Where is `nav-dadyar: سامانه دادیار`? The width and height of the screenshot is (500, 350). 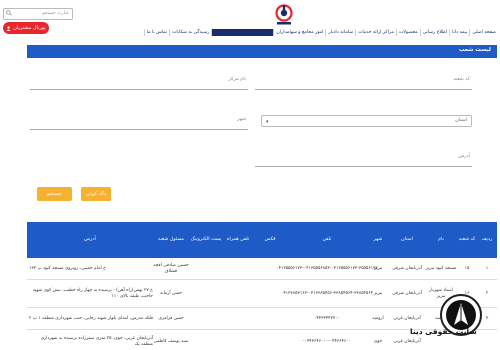
nav-dadyar: سامانه دادیار is located at coordinates (340, 32).